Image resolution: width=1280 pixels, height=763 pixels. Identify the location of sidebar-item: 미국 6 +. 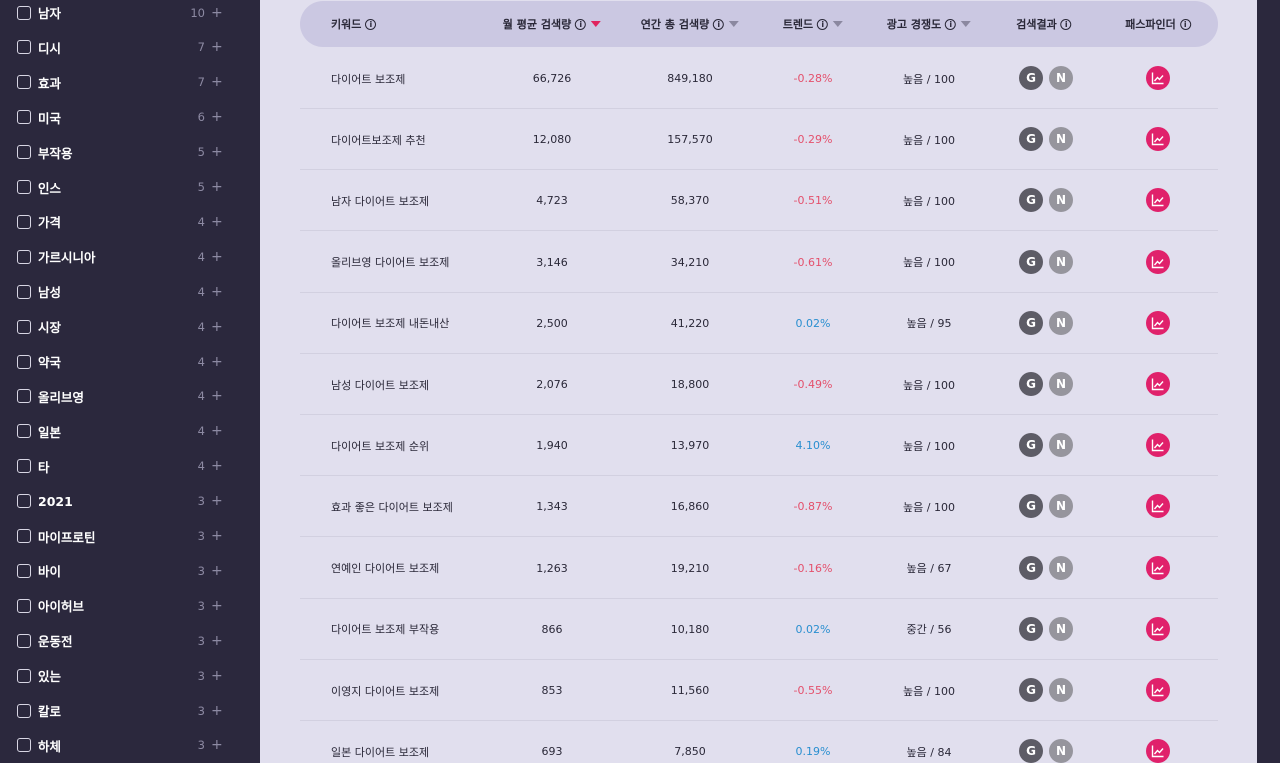
(130, 117).